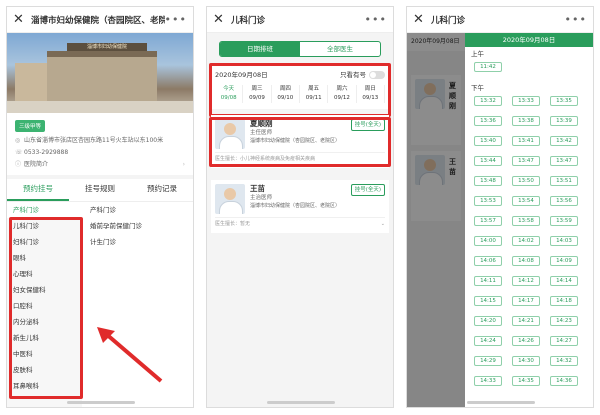  What do you see at coordinates (260, 49) in the screenshot?
I see `tab-schedule: 日期排班` at bounding box center [260, 49].